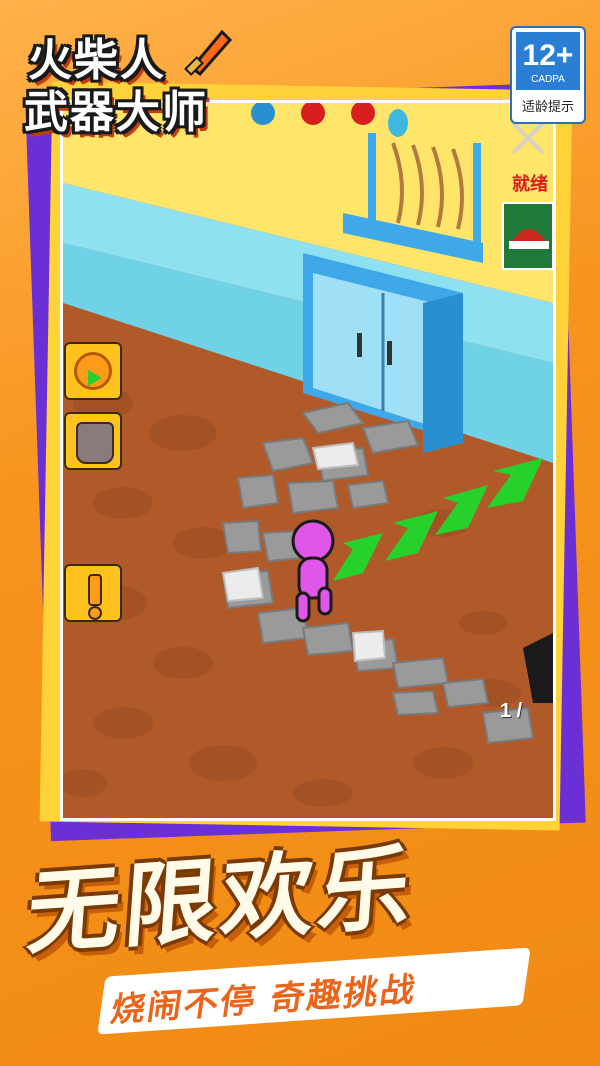  I want to click on sword-icon, so click(208, 53).